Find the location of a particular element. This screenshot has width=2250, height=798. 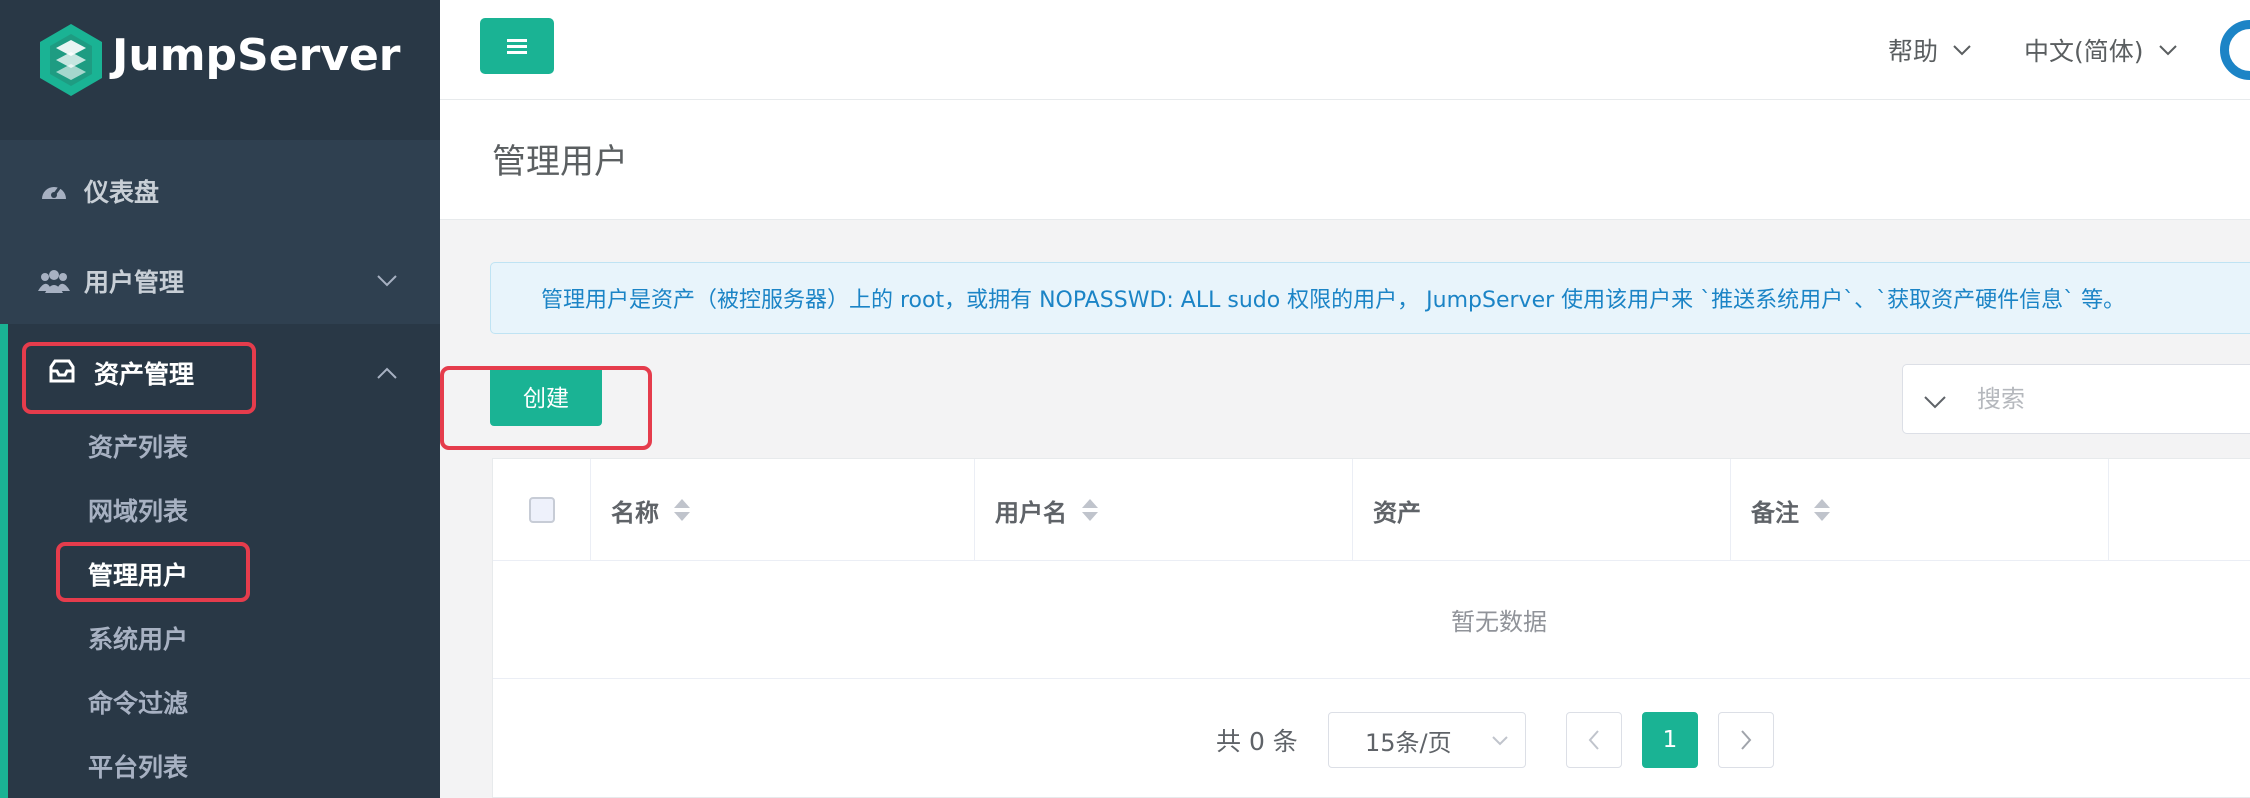

sidebar-item-label: 仪表盘 is located at coordinates (122, 192).